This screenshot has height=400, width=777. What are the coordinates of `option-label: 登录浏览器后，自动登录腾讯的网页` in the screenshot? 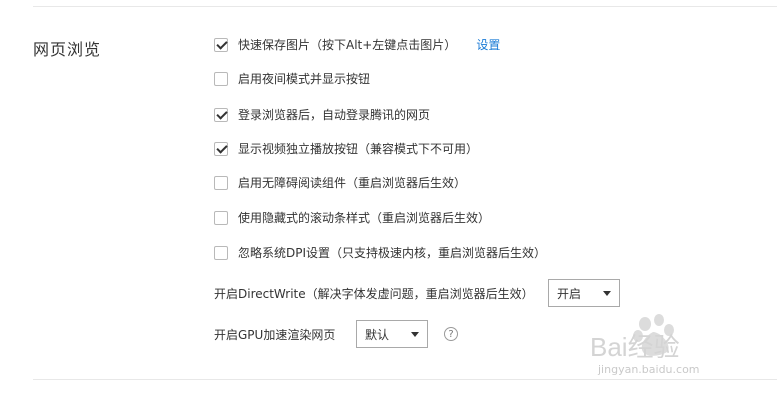 It's located at (334, 115).